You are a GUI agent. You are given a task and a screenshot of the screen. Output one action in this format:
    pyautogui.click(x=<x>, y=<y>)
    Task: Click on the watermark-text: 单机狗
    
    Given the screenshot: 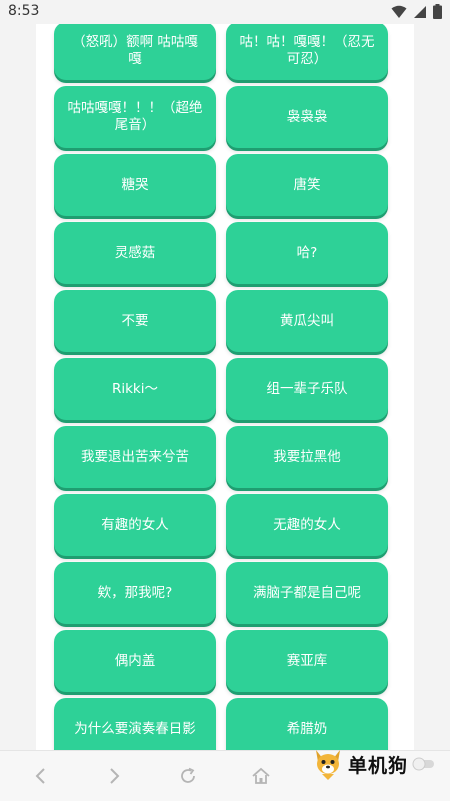 What is the action you would take?
    pyautogui.click(x=378, y=765)
    